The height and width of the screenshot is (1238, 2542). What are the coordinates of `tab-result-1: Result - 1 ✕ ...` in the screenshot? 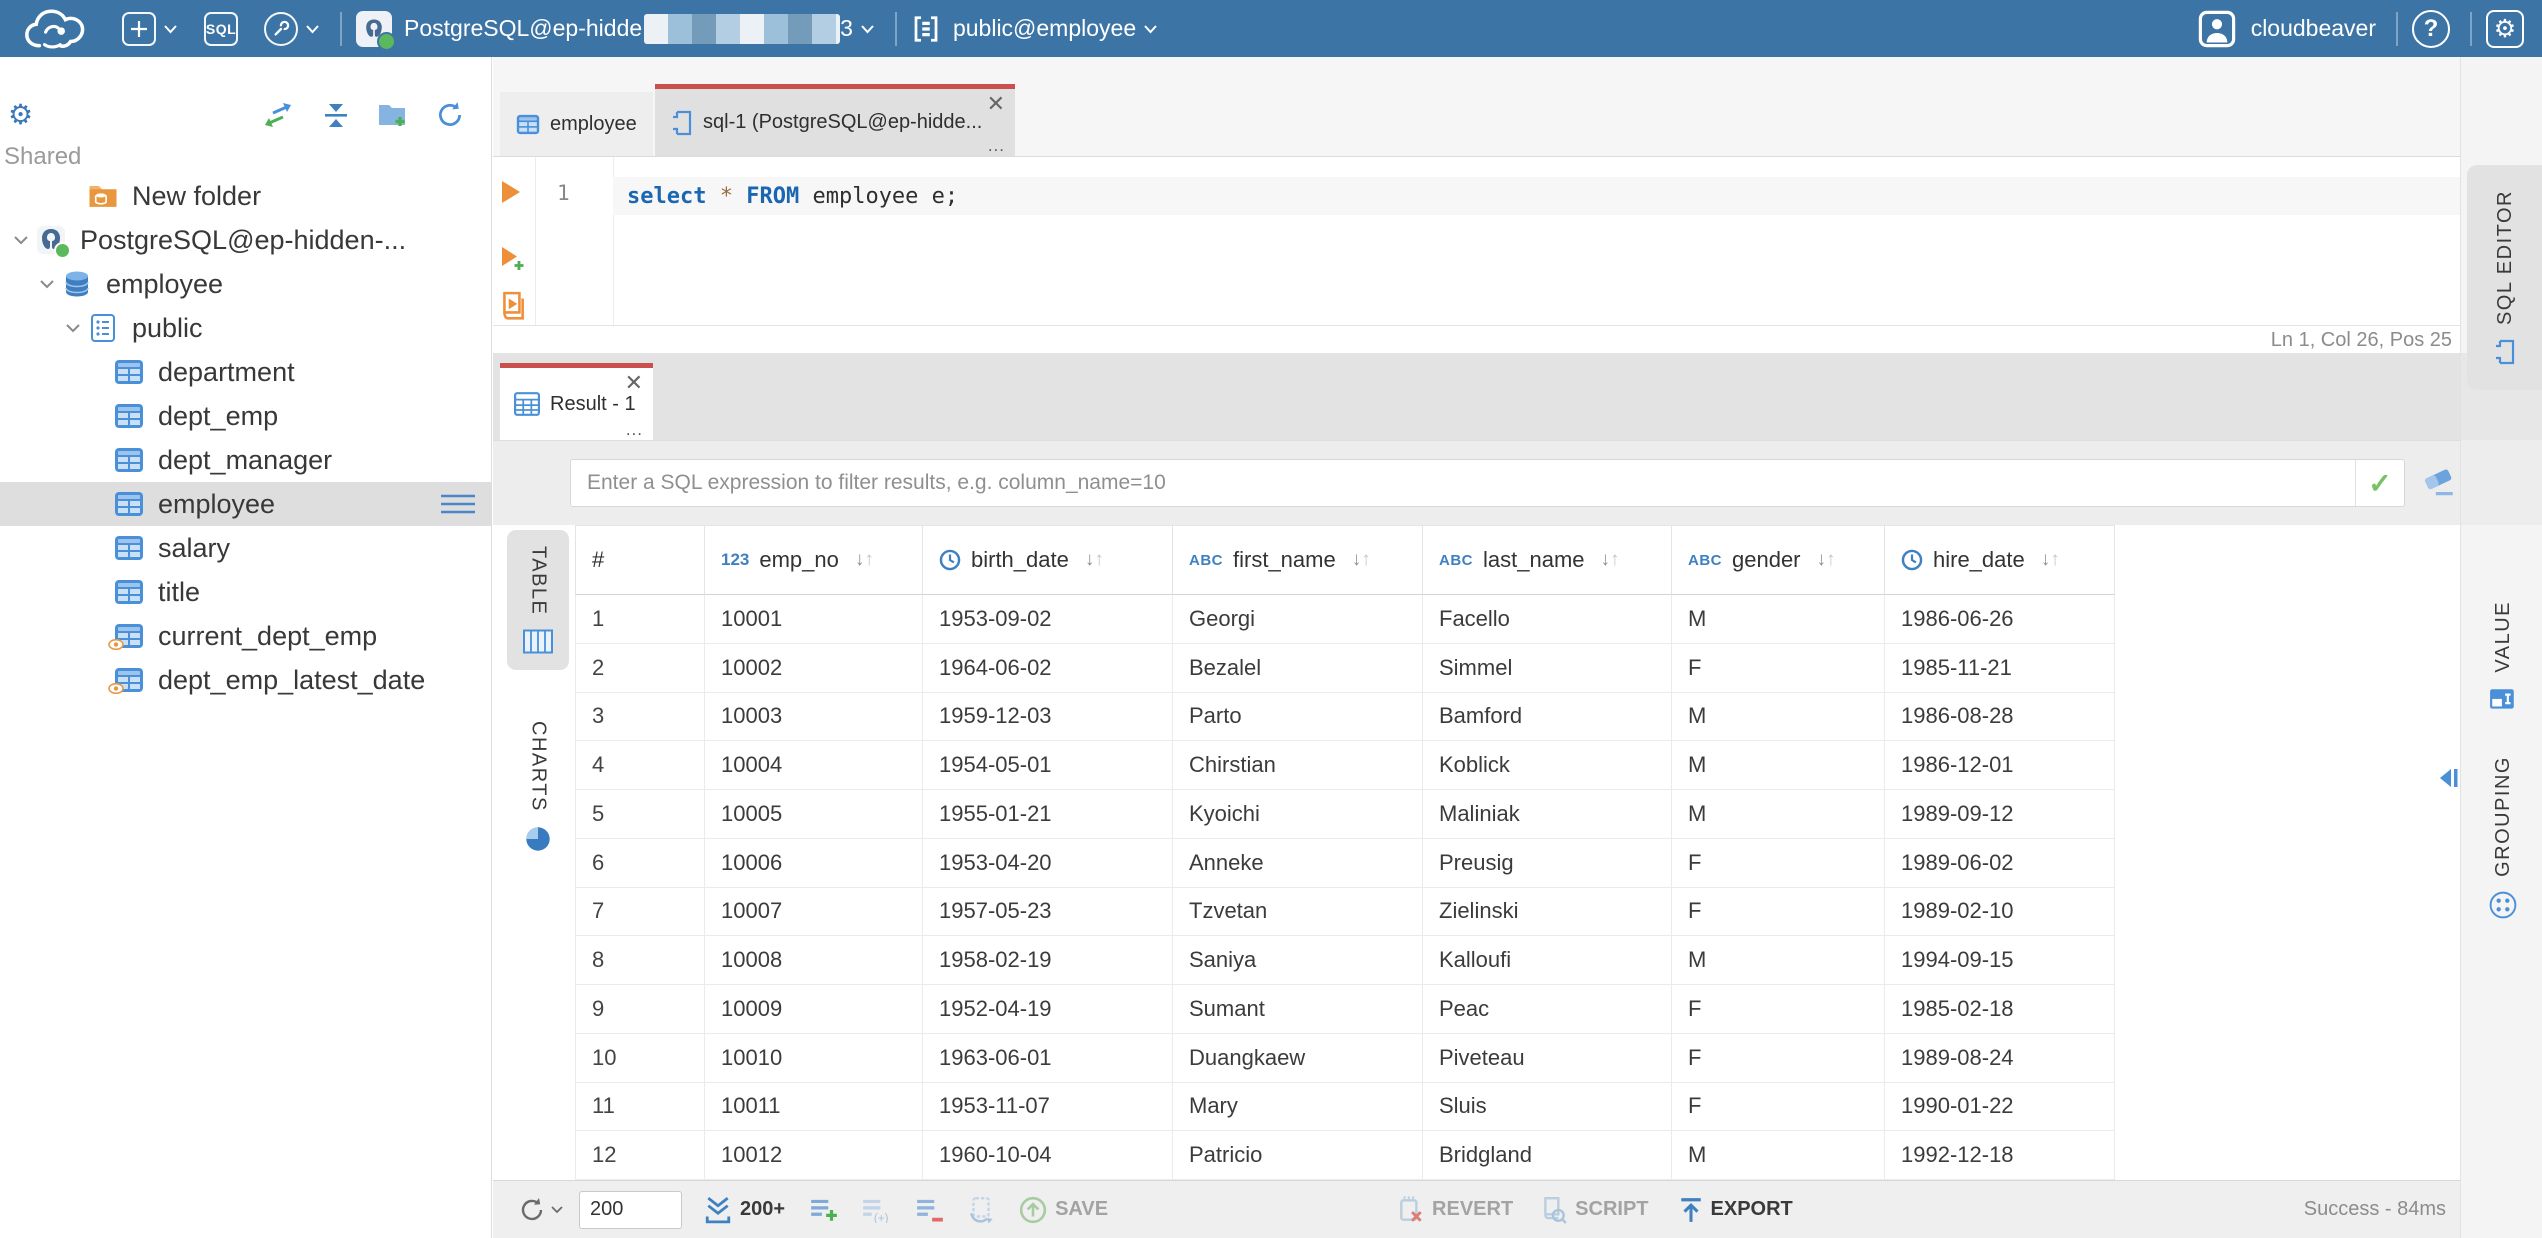 It's located at (576, 401).